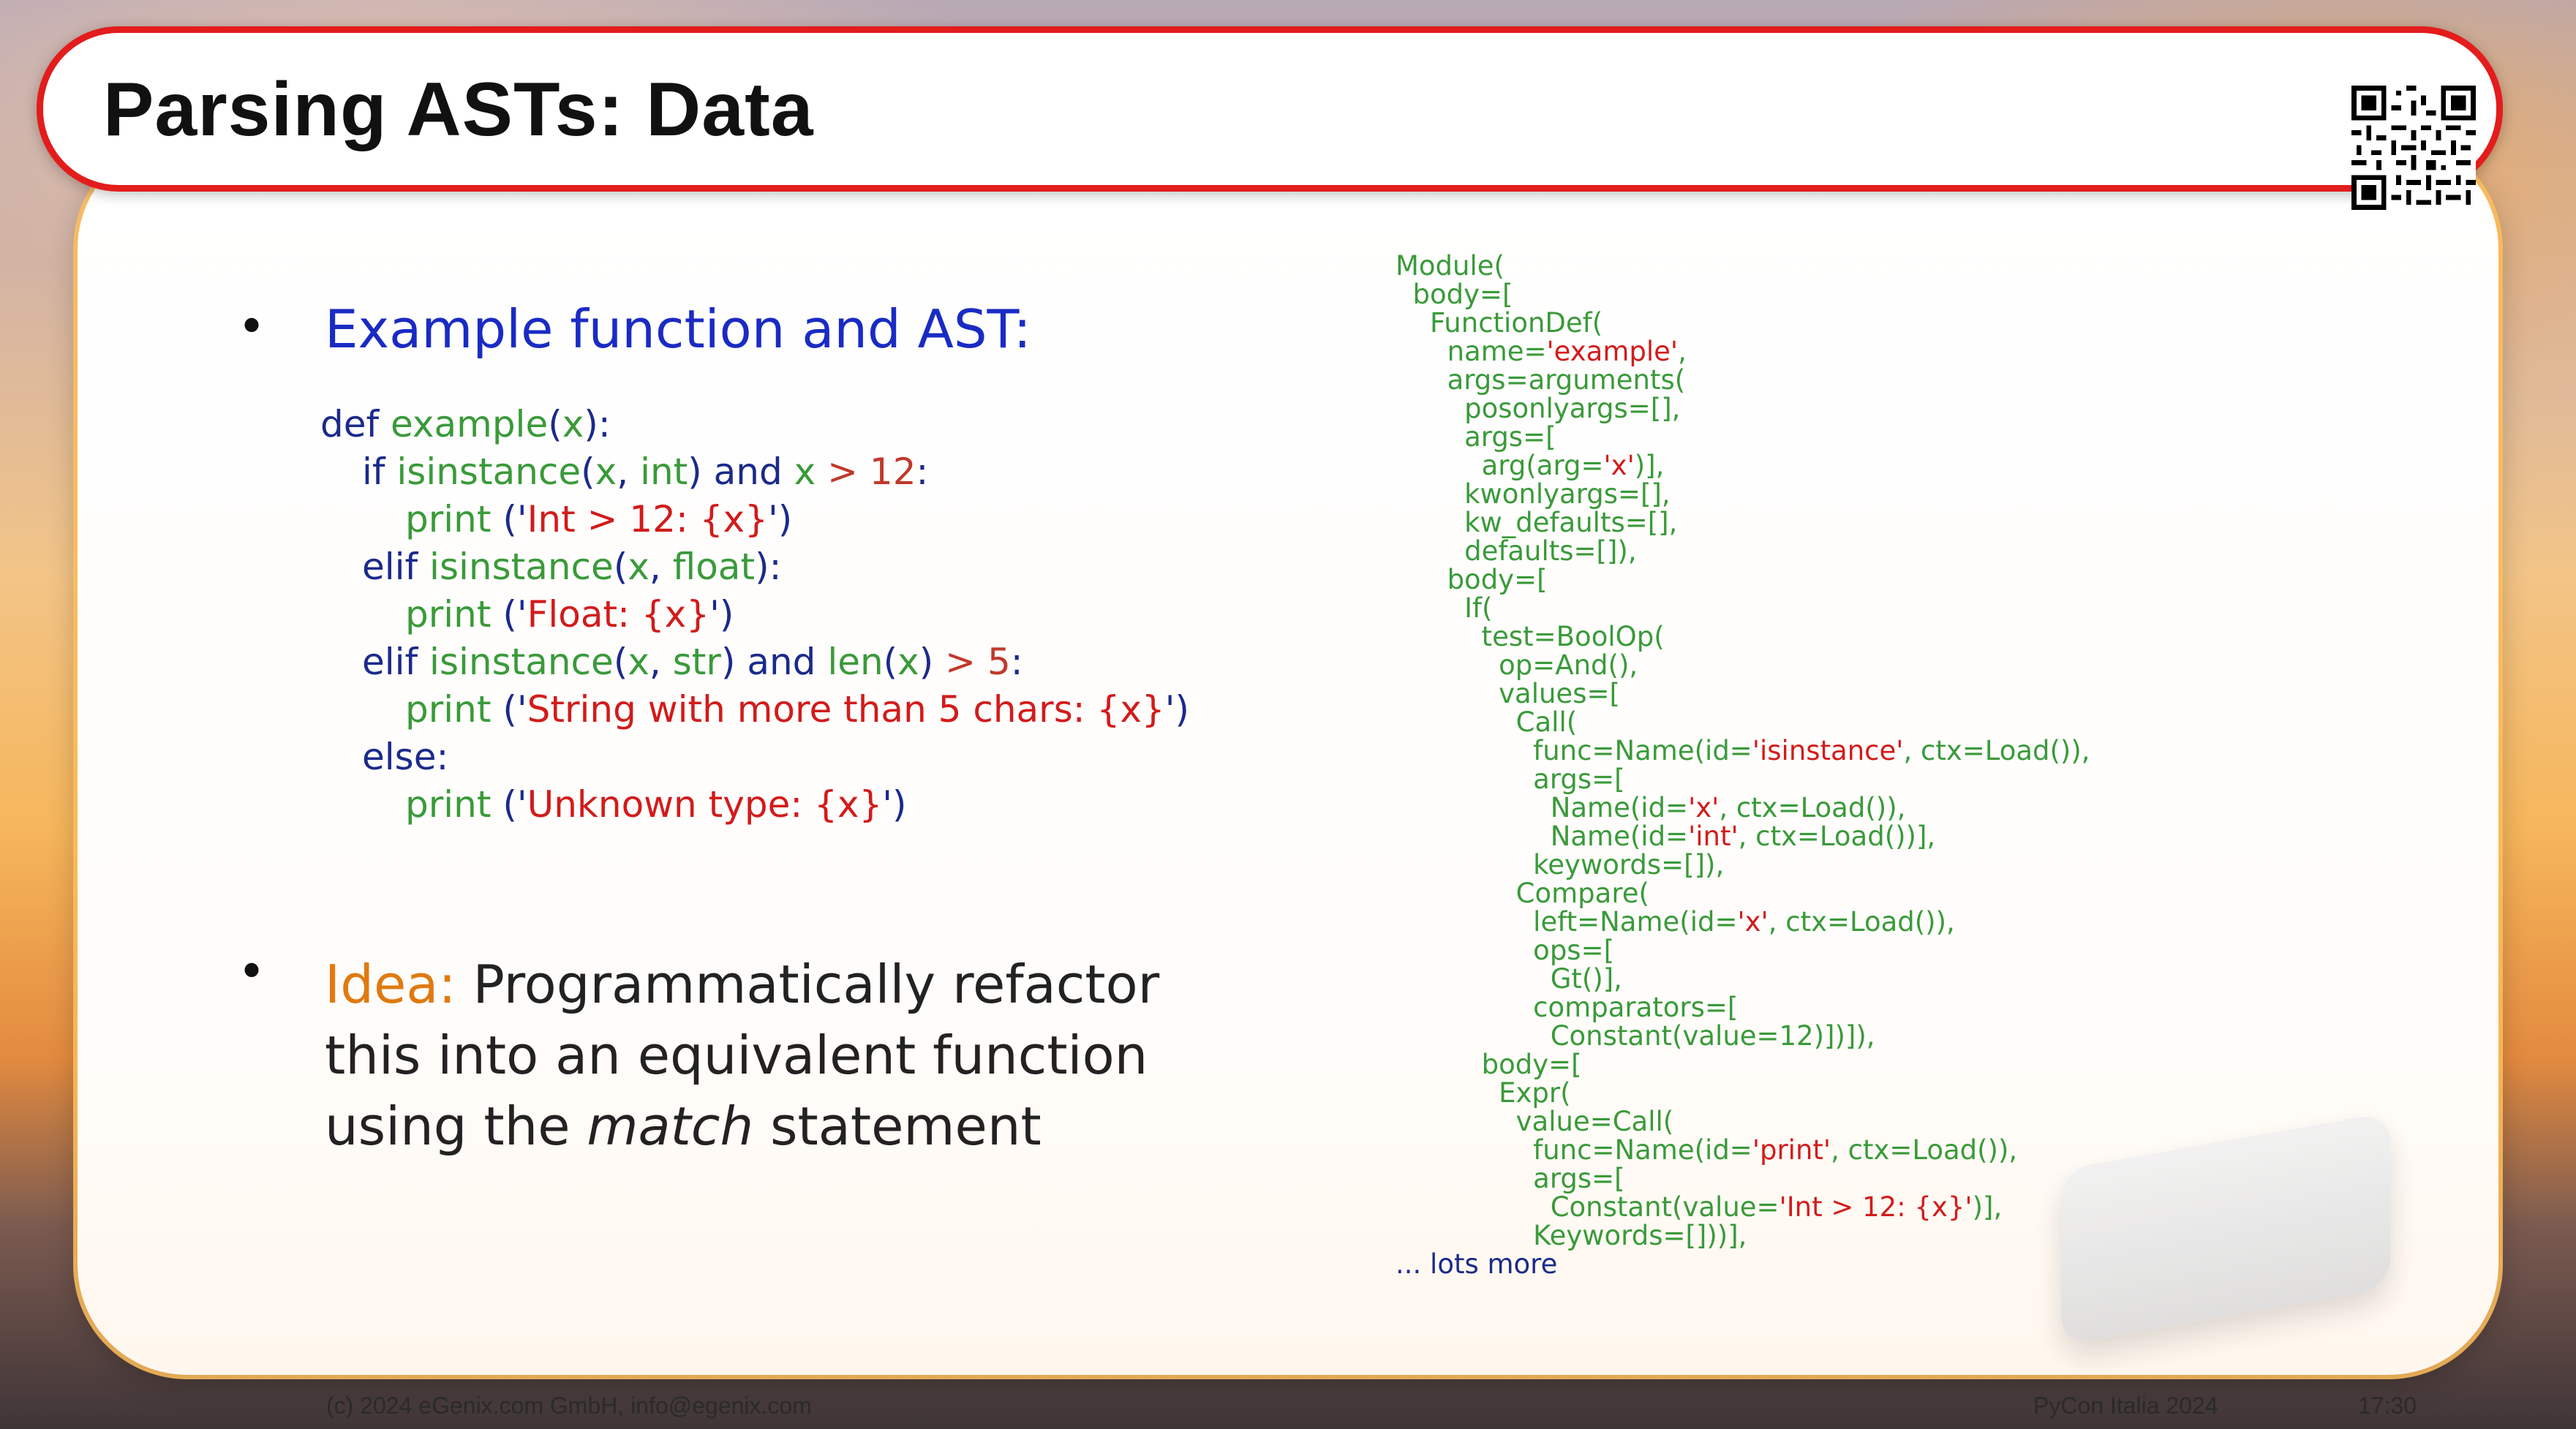  What do you see at coordinates (1499, 323) in the screenshot?
I see `ast-line: FunctionDef(` at bounding box center [1499, 323].